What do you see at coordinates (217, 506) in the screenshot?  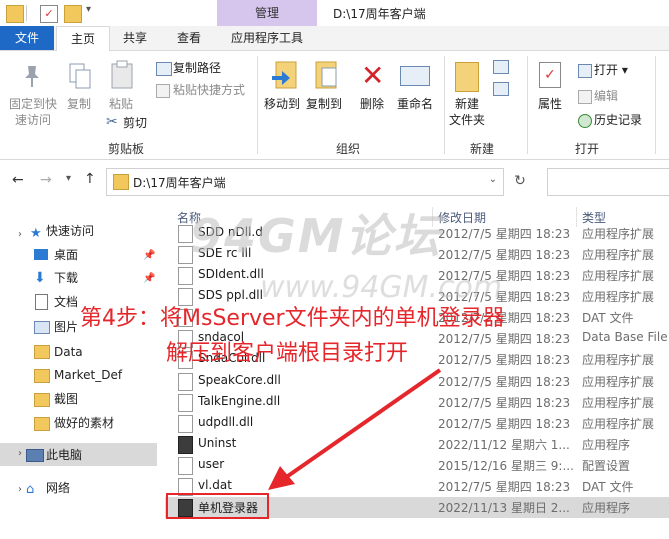 I see `highlight-box` at bounding box center [217, 506].